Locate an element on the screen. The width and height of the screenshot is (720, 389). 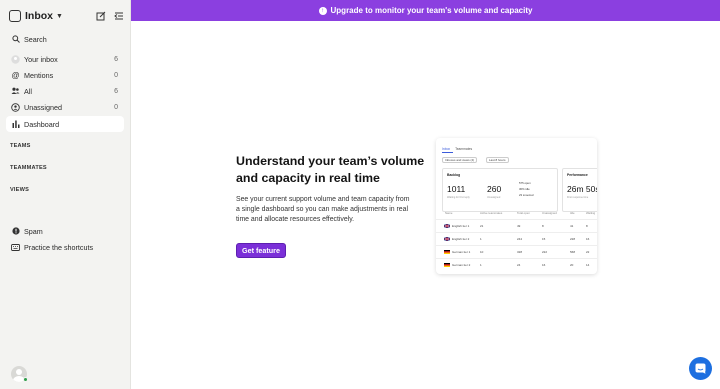
preview-col-name: Name is located at coordinates (449, 213).